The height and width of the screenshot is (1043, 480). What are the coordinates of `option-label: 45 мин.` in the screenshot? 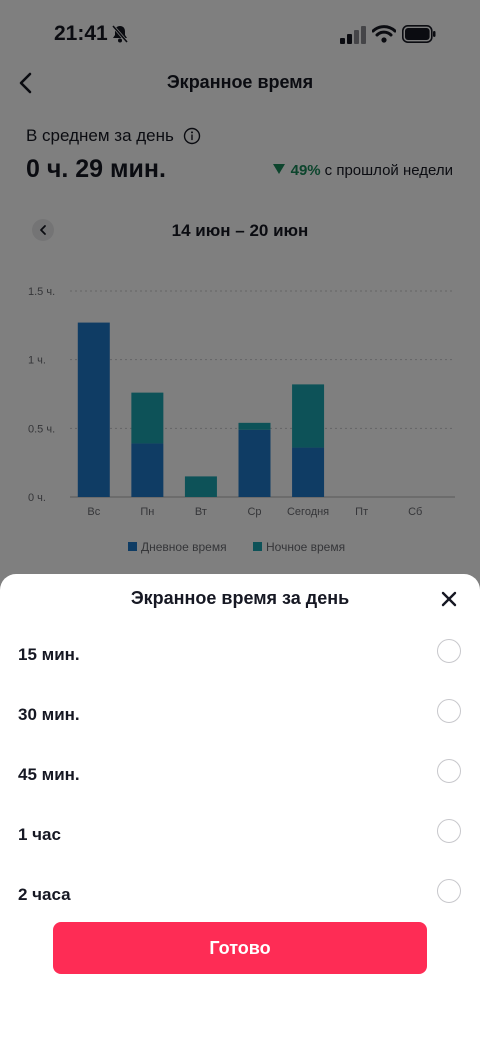 It's located at (49, 774).